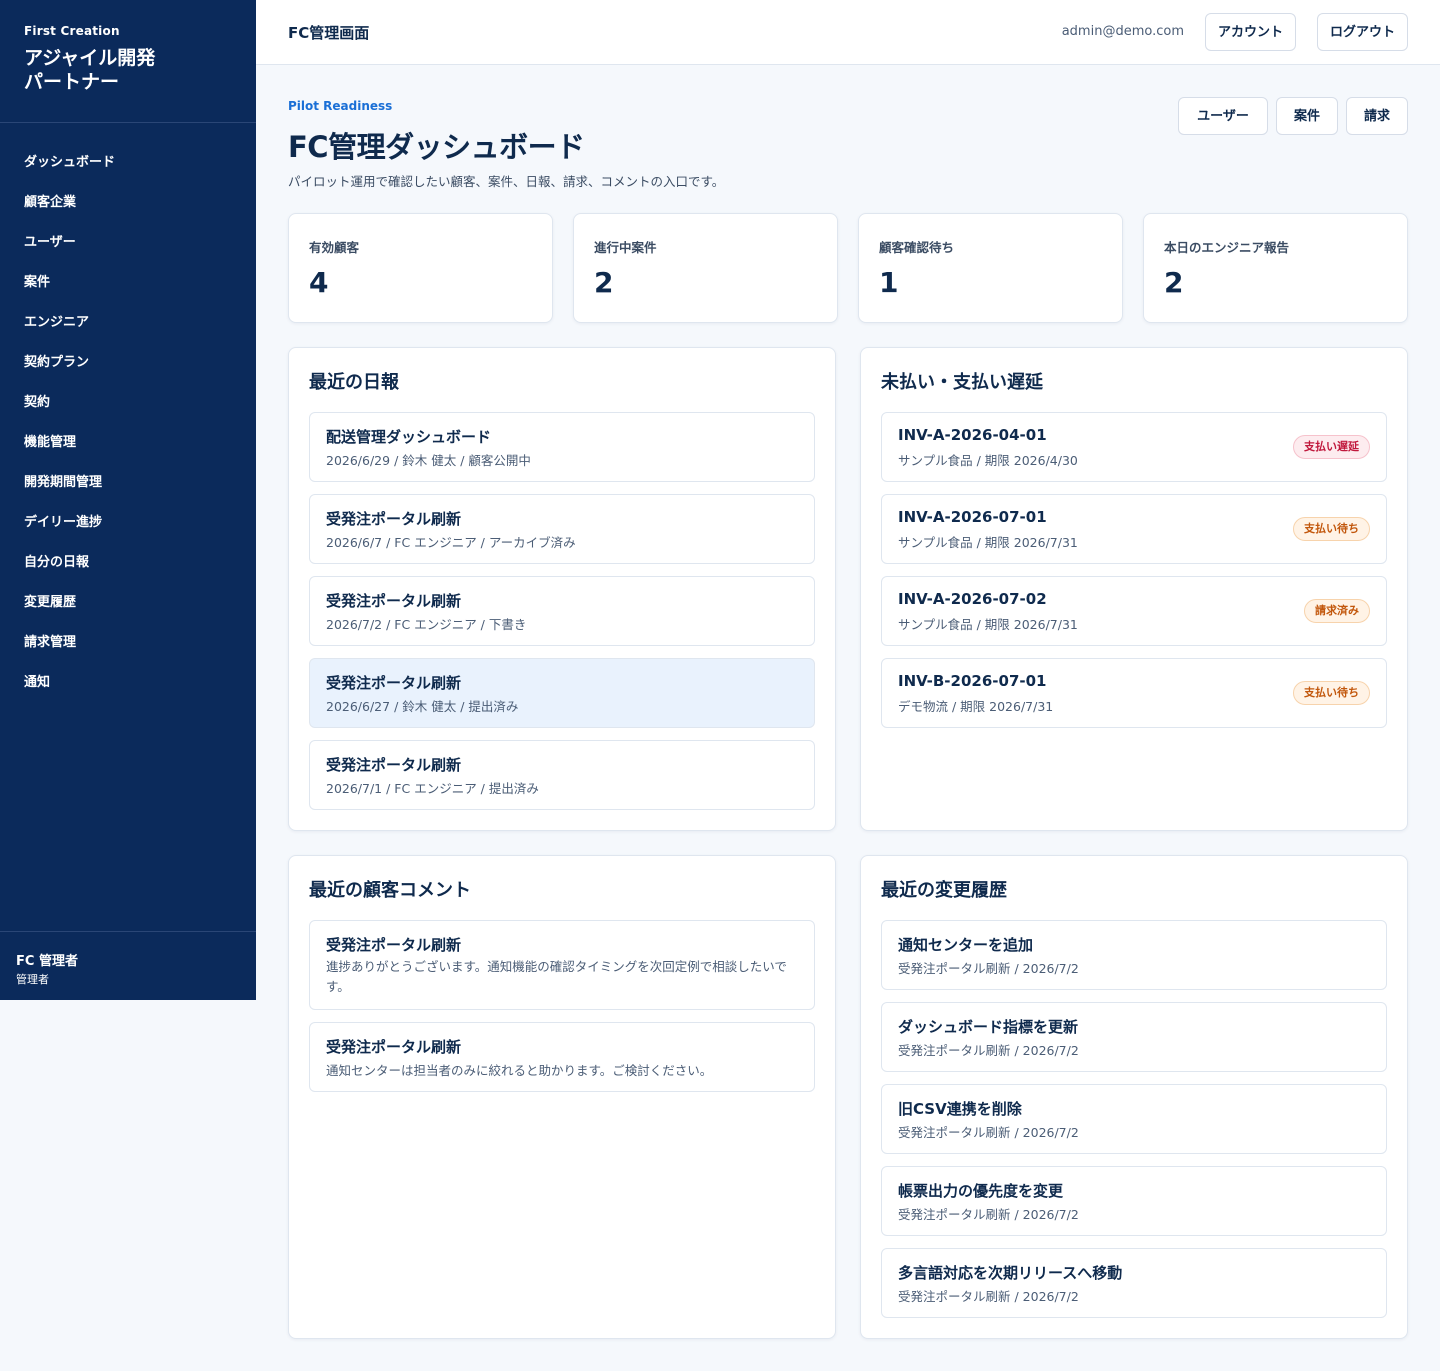 The height and width of the screenshot is (1371, 1440). Describe the element at coordinates (972, 681) in the screenshot. I see `invoice-id: INV-B-2026-07-01` at that location.